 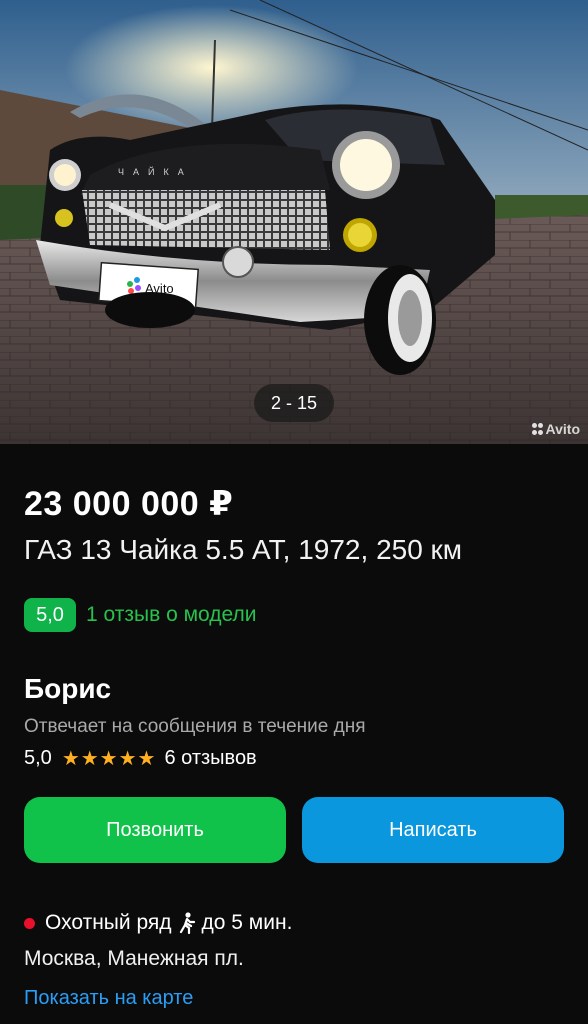 I want to click on car-emblem-text: ЧАЙКА, so click(x=155, y=171).